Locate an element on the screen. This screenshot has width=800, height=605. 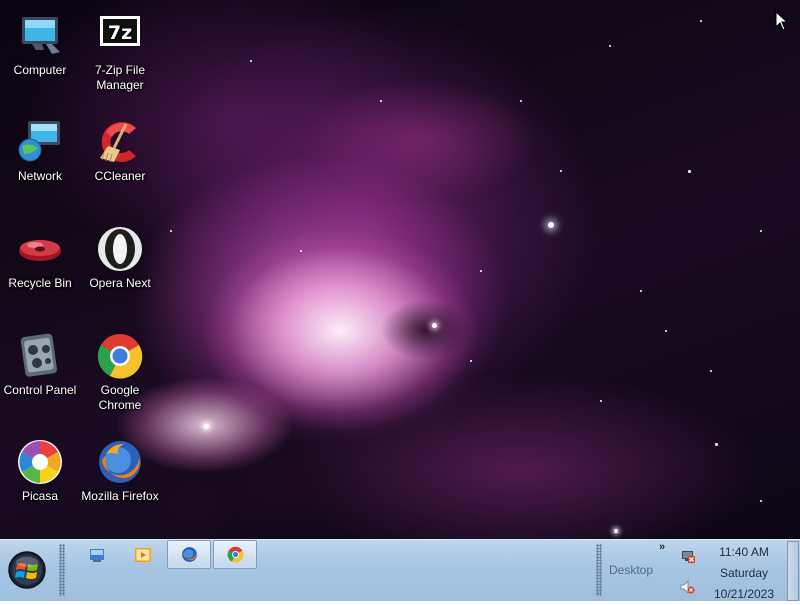
desktop-icon-recycle-bin: Recycle Bin is located at coordinates (40, 258).